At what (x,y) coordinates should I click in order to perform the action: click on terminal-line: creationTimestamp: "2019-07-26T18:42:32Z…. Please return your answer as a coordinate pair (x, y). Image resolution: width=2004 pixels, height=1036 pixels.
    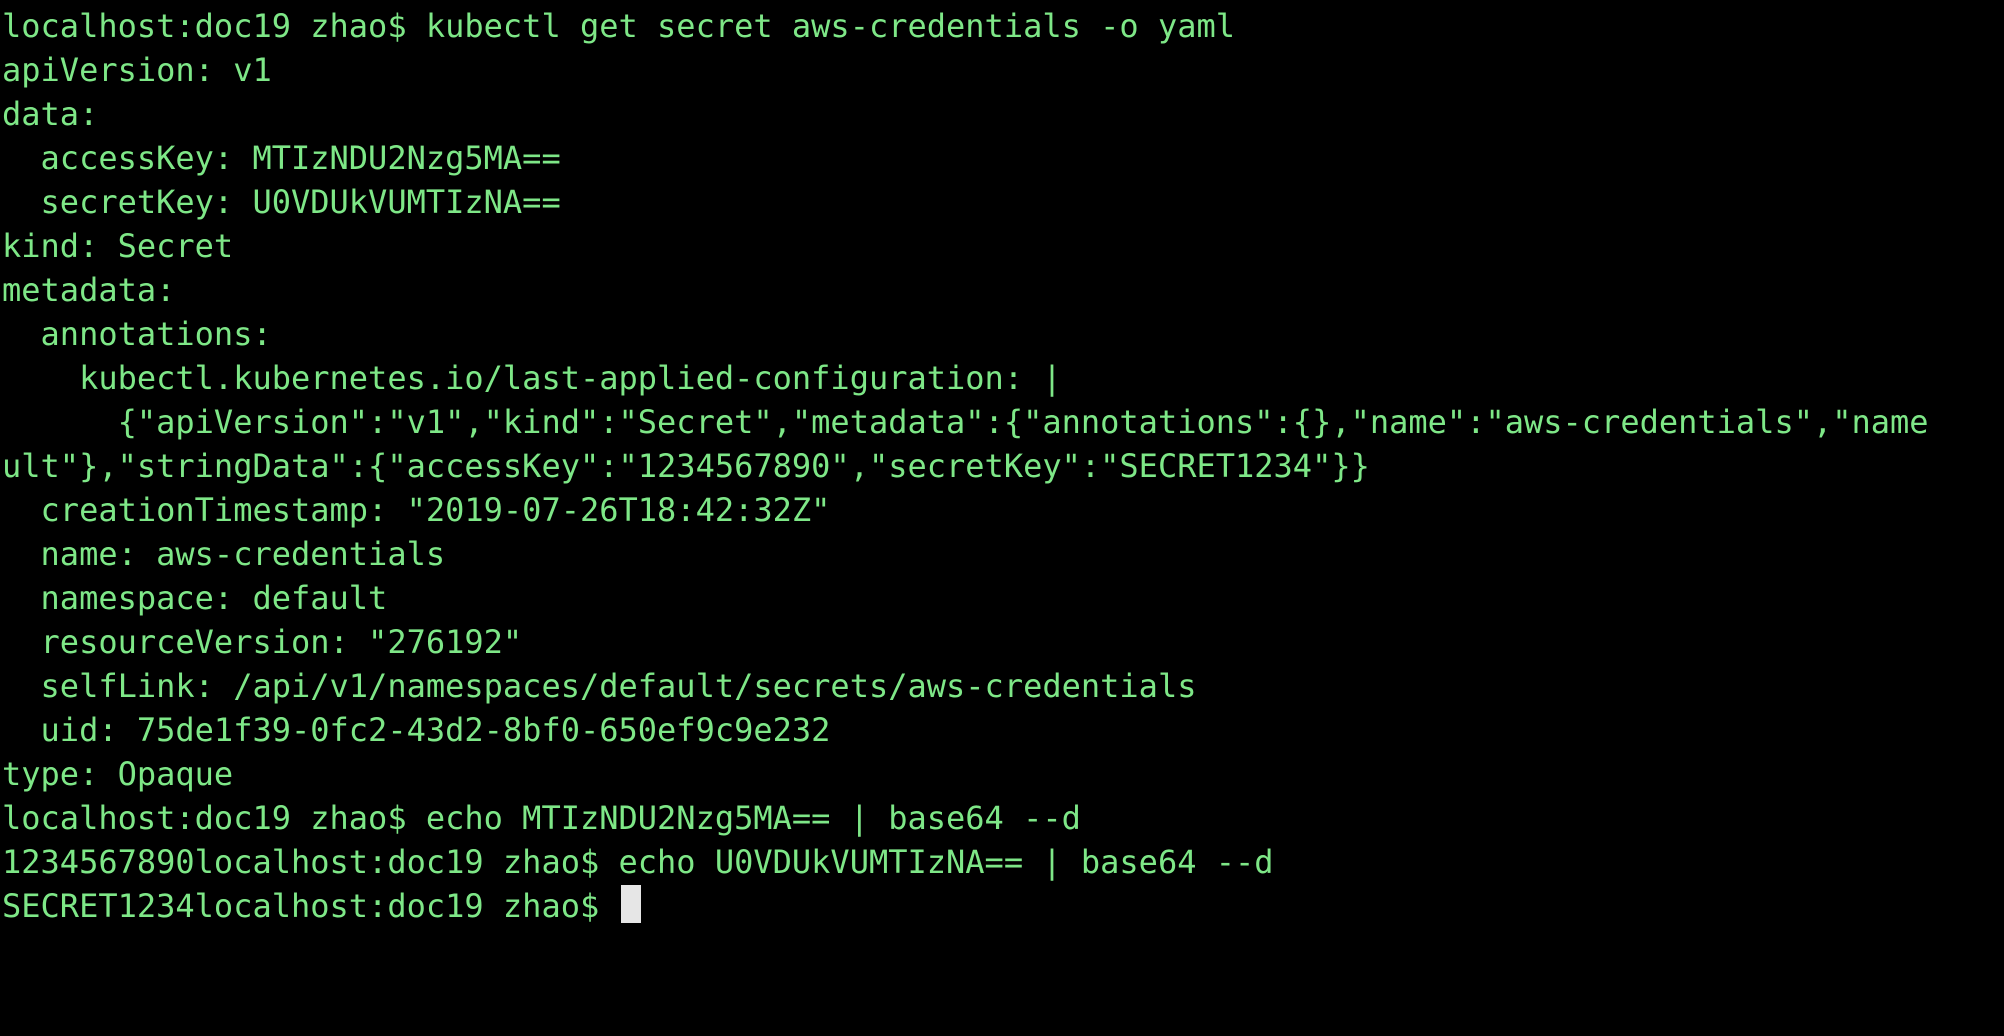
    Looking at the image, I should click on (416, 510).